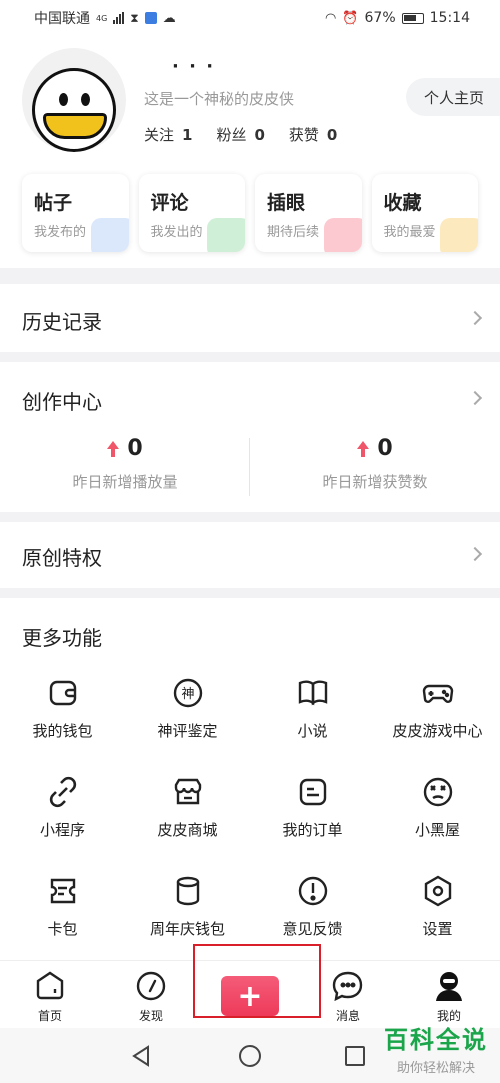 The height and width of the screenshot is (1083, 500). What do you see at coordinates (312, 717) in the screenshot?
I see `feature-novel: 小说` at bounding box center [312, 717].